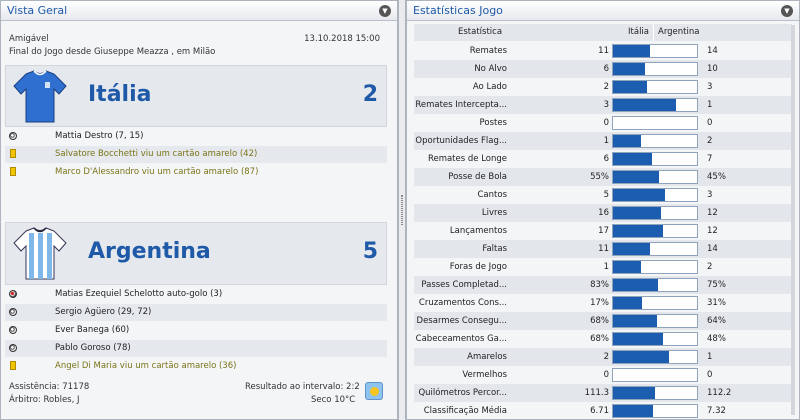 The height and width of the screenshot is (420, 800). Describe the element at coordinates (679, 32) in the screenshot. I see `away-column-header: Argentina` at that location.